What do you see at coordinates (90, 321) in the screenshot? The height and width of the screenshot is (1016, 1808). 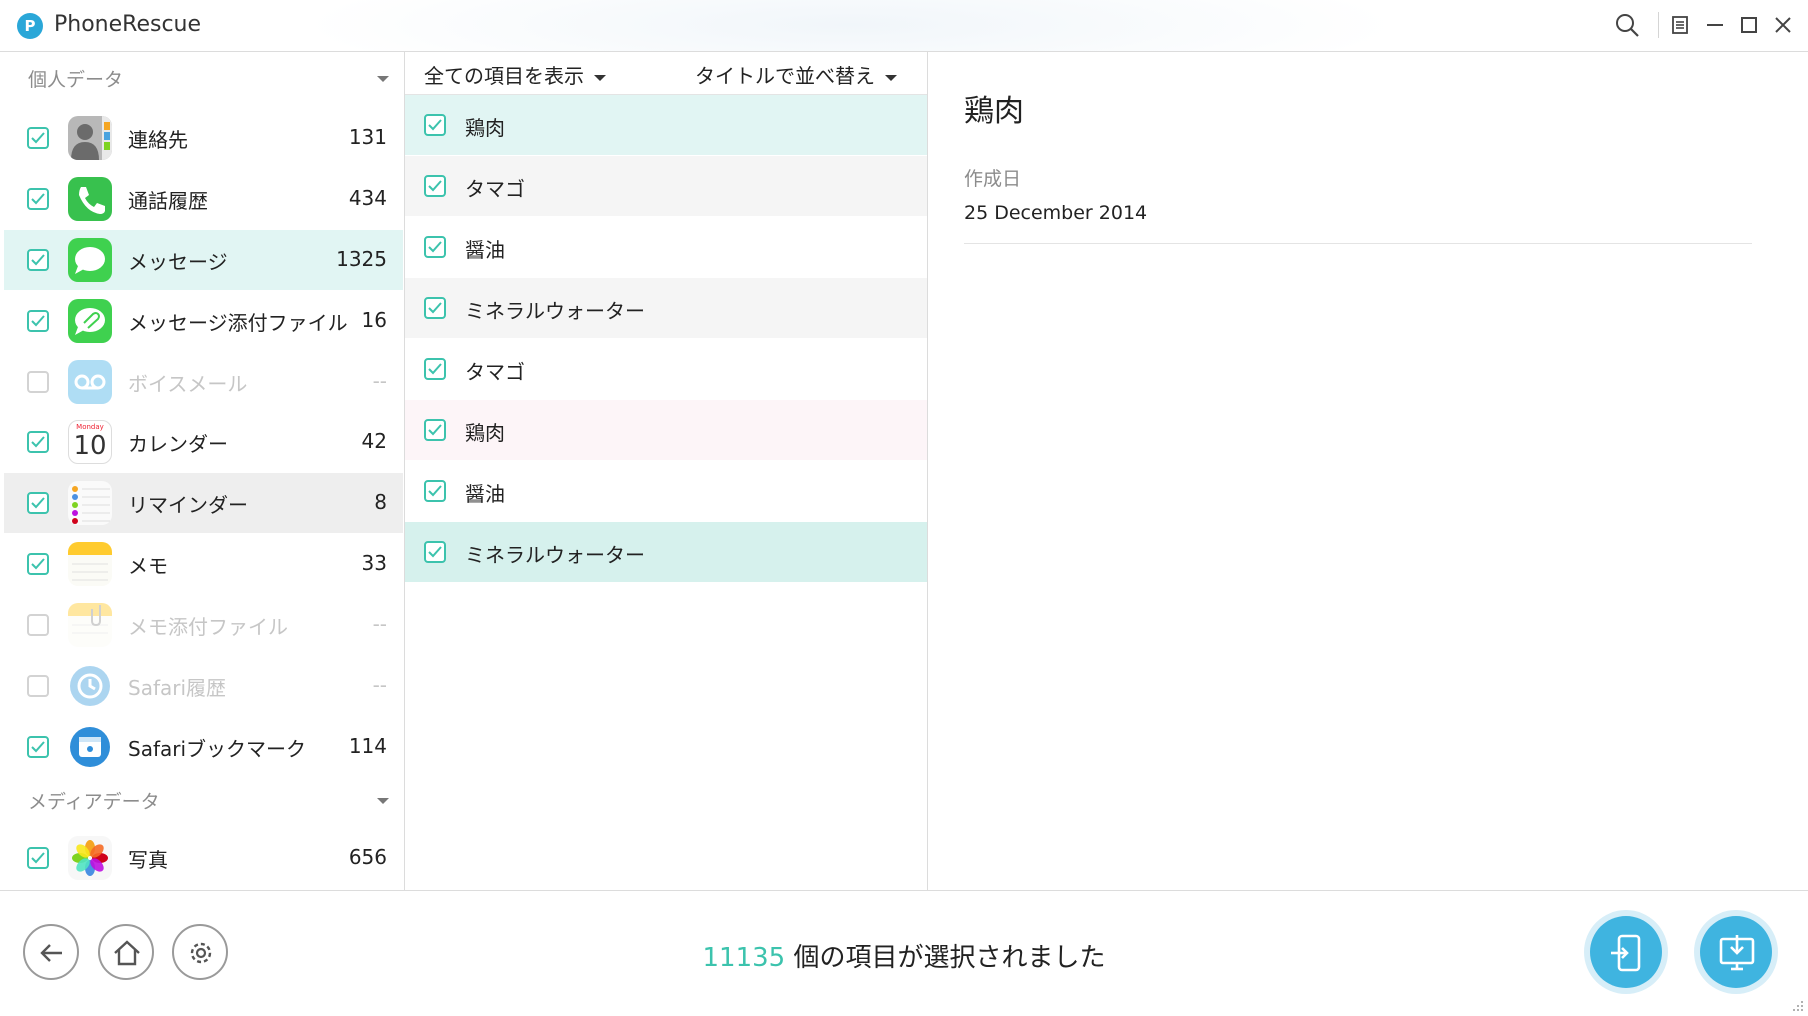 I see `message-attachment-icon` at bounding box center [90, 321].